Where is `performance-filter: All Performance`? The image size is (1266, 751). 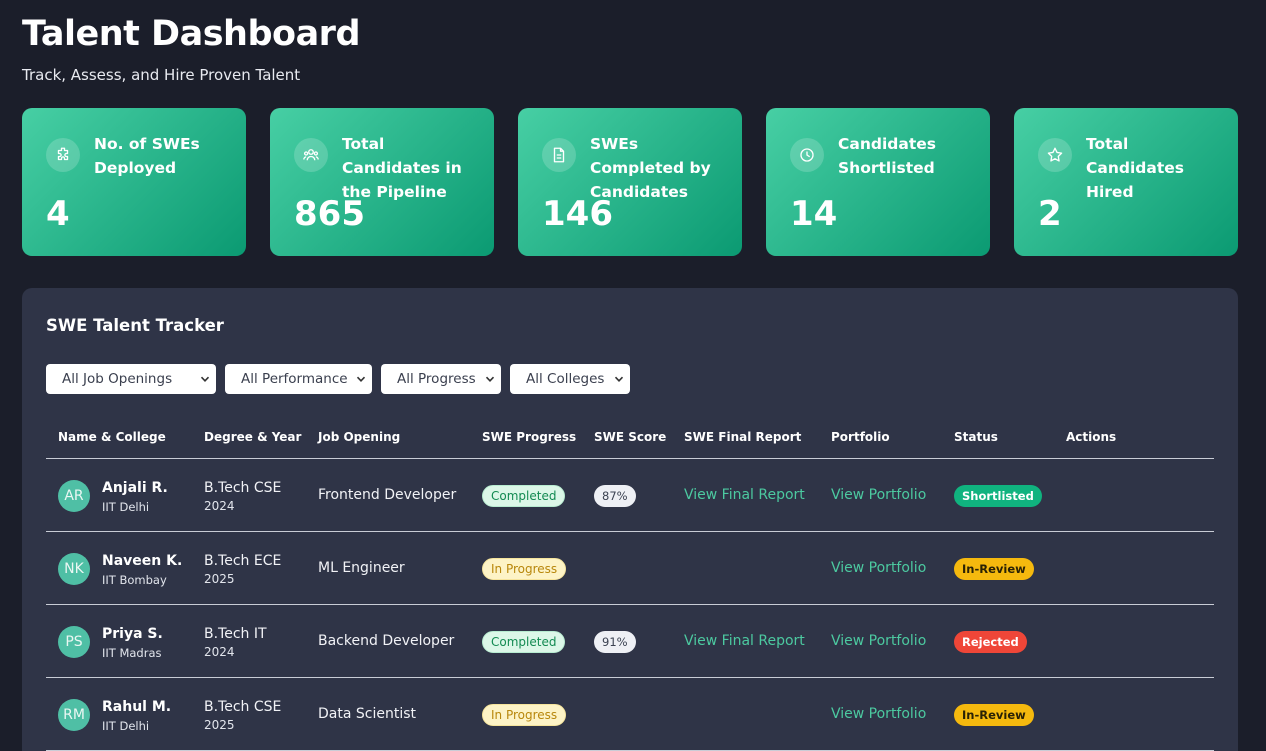
performance-filter: All Performance is located at coordinates (298, 379).